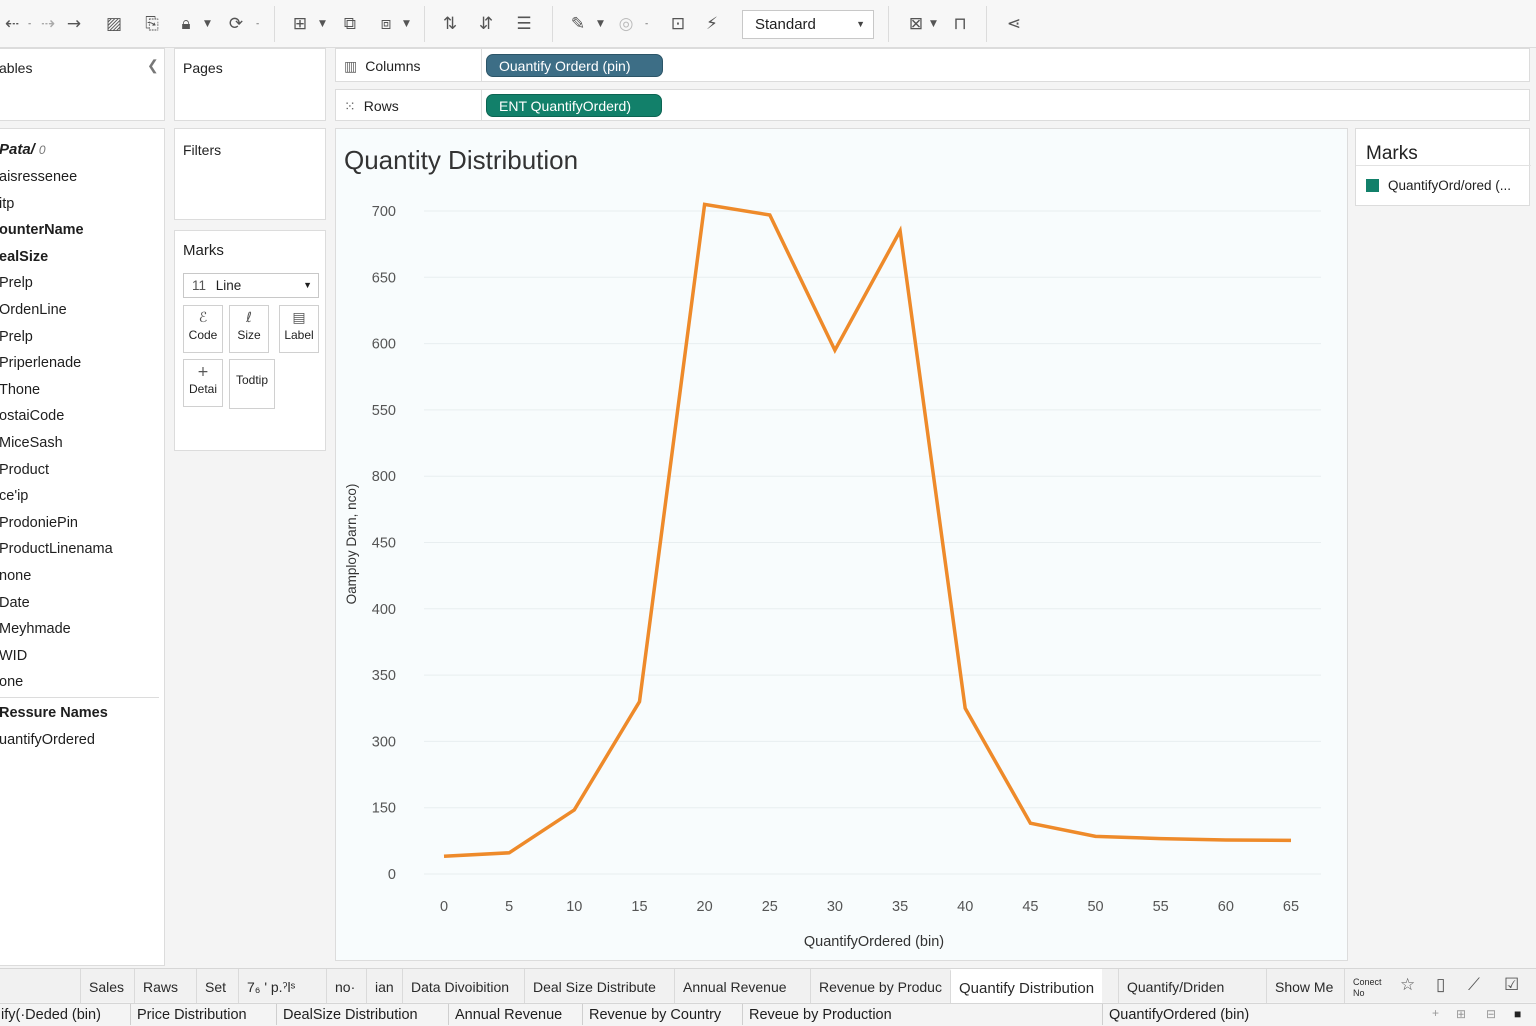  Describe the element at coordinates (678, 24) in the screenshot. I see `text-label-icon: ⊡` at that location.